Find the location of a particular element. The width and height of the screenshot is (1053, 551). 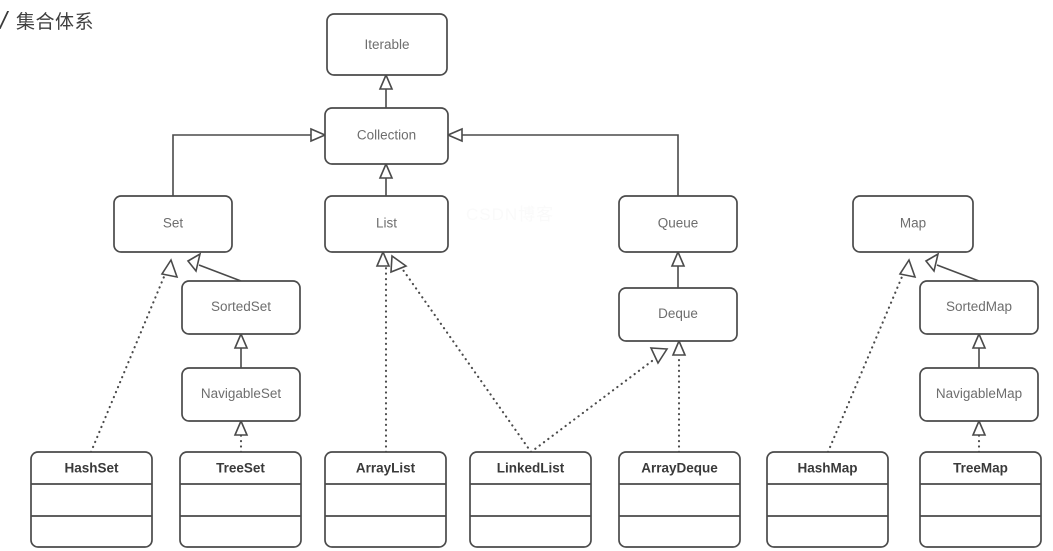

node-iterable: Iterable is located at coordinates (387, 44).